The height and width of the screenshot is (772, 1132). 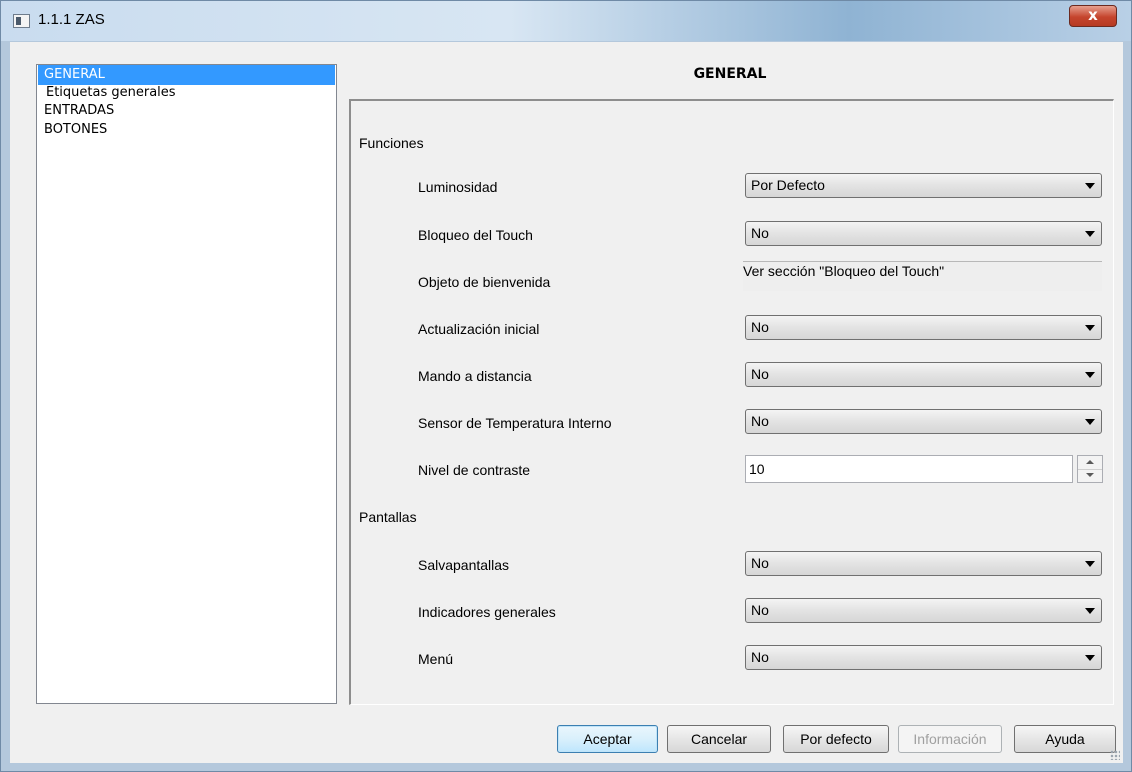 I want to click on sidebar-item-etiquetas-generales: Etiquetas generales, so click(x=186, y=93).